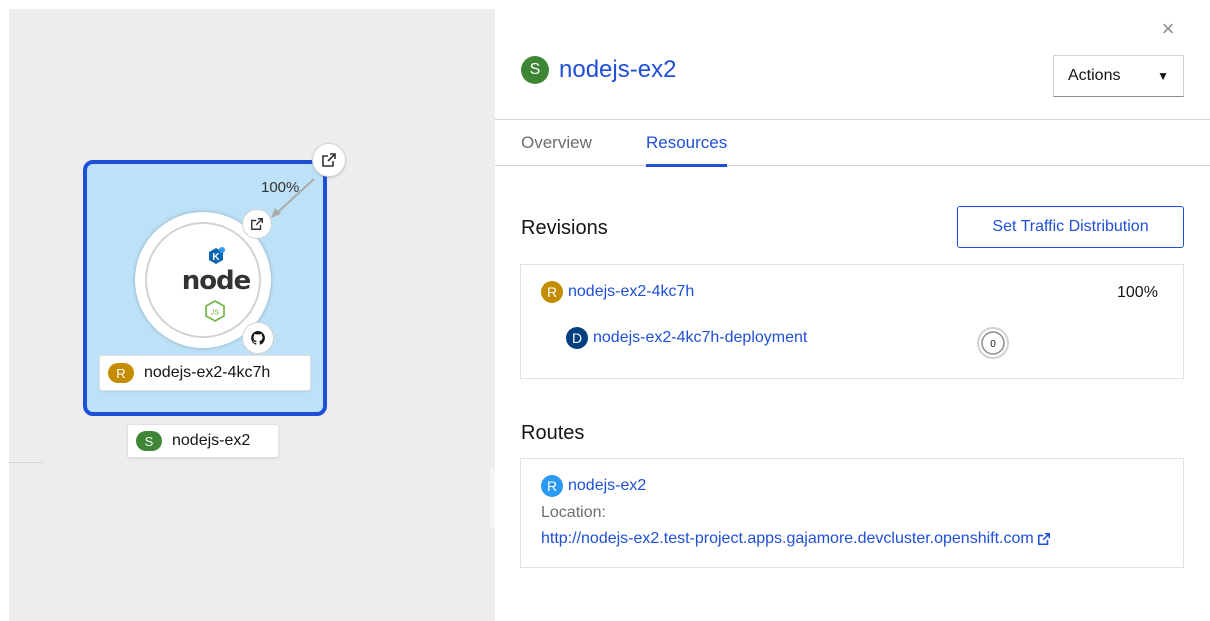  I want to click on pod-status-ring: 0, so click(993, 343).